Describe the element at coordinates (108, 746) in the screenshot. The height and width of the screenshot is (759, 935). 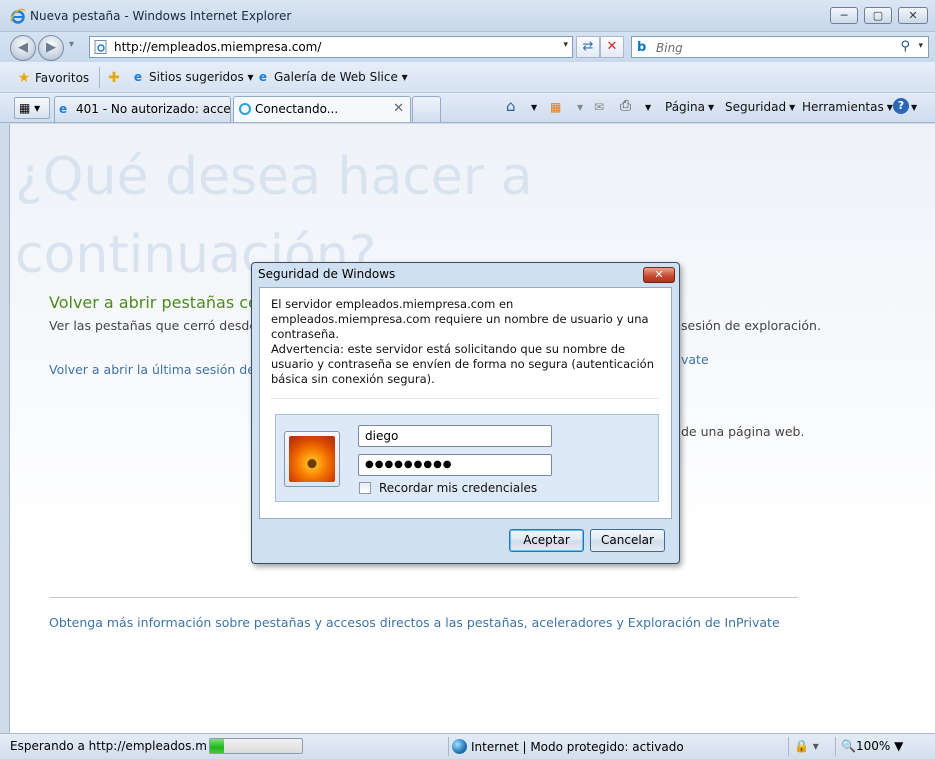
I see `status-text: Esperando a http://empleados.miem` at that location.